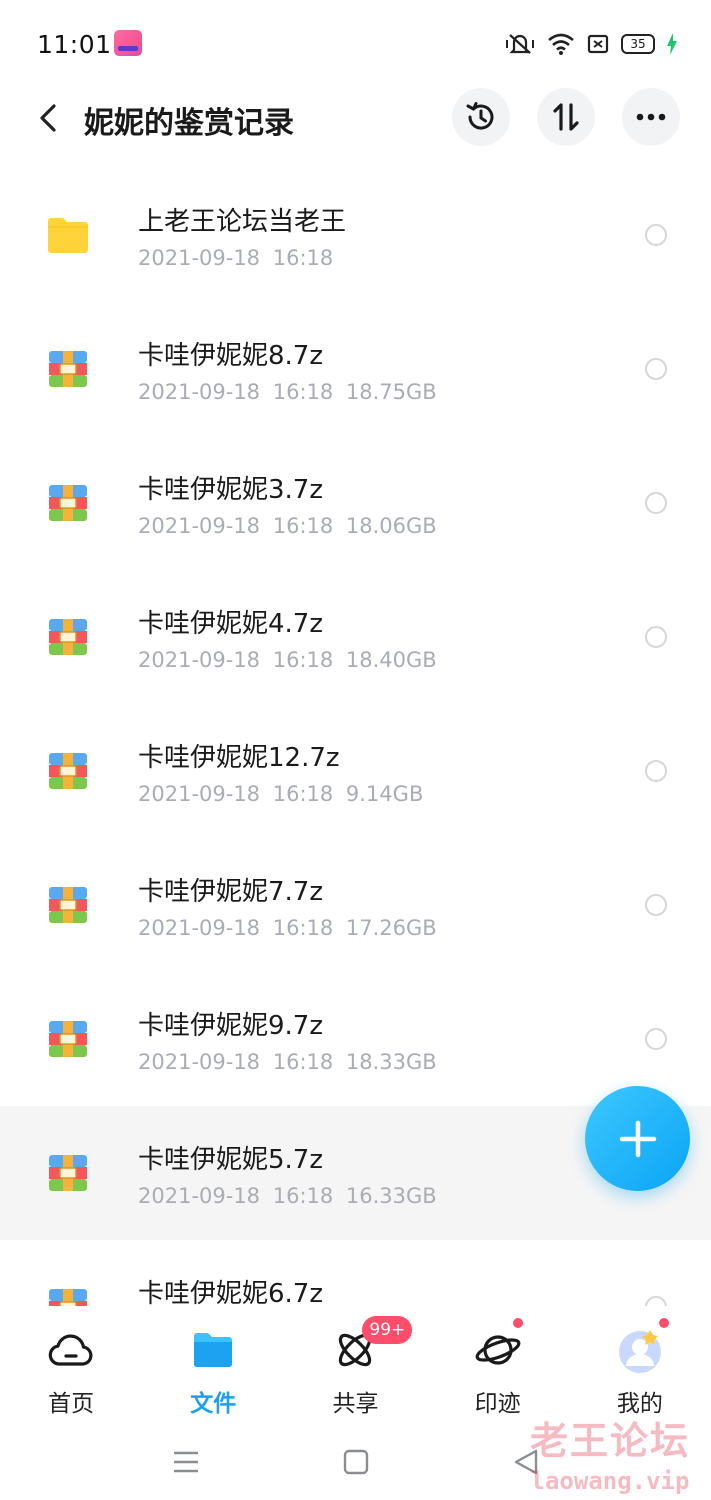 This screenshot has height=1500, width=711. I want to click on square-icon, so click(356, 1462).